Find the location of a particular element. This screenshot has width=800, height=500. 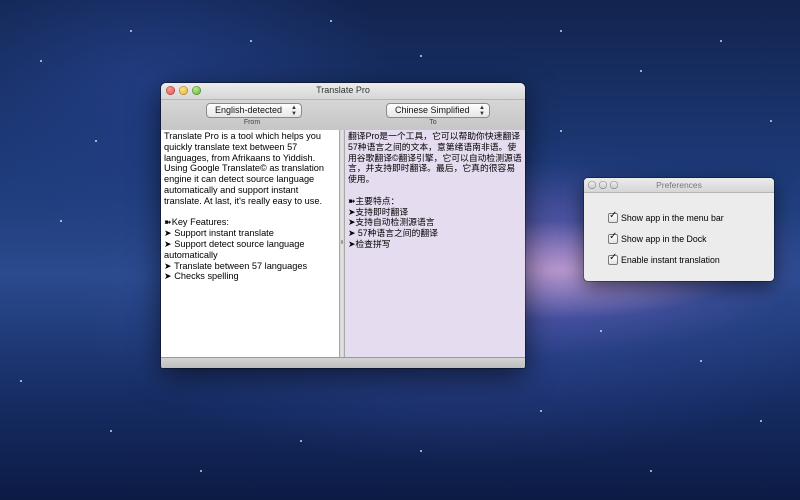

prefs-titlebar: Preferences is located at coordinates (679, 185).